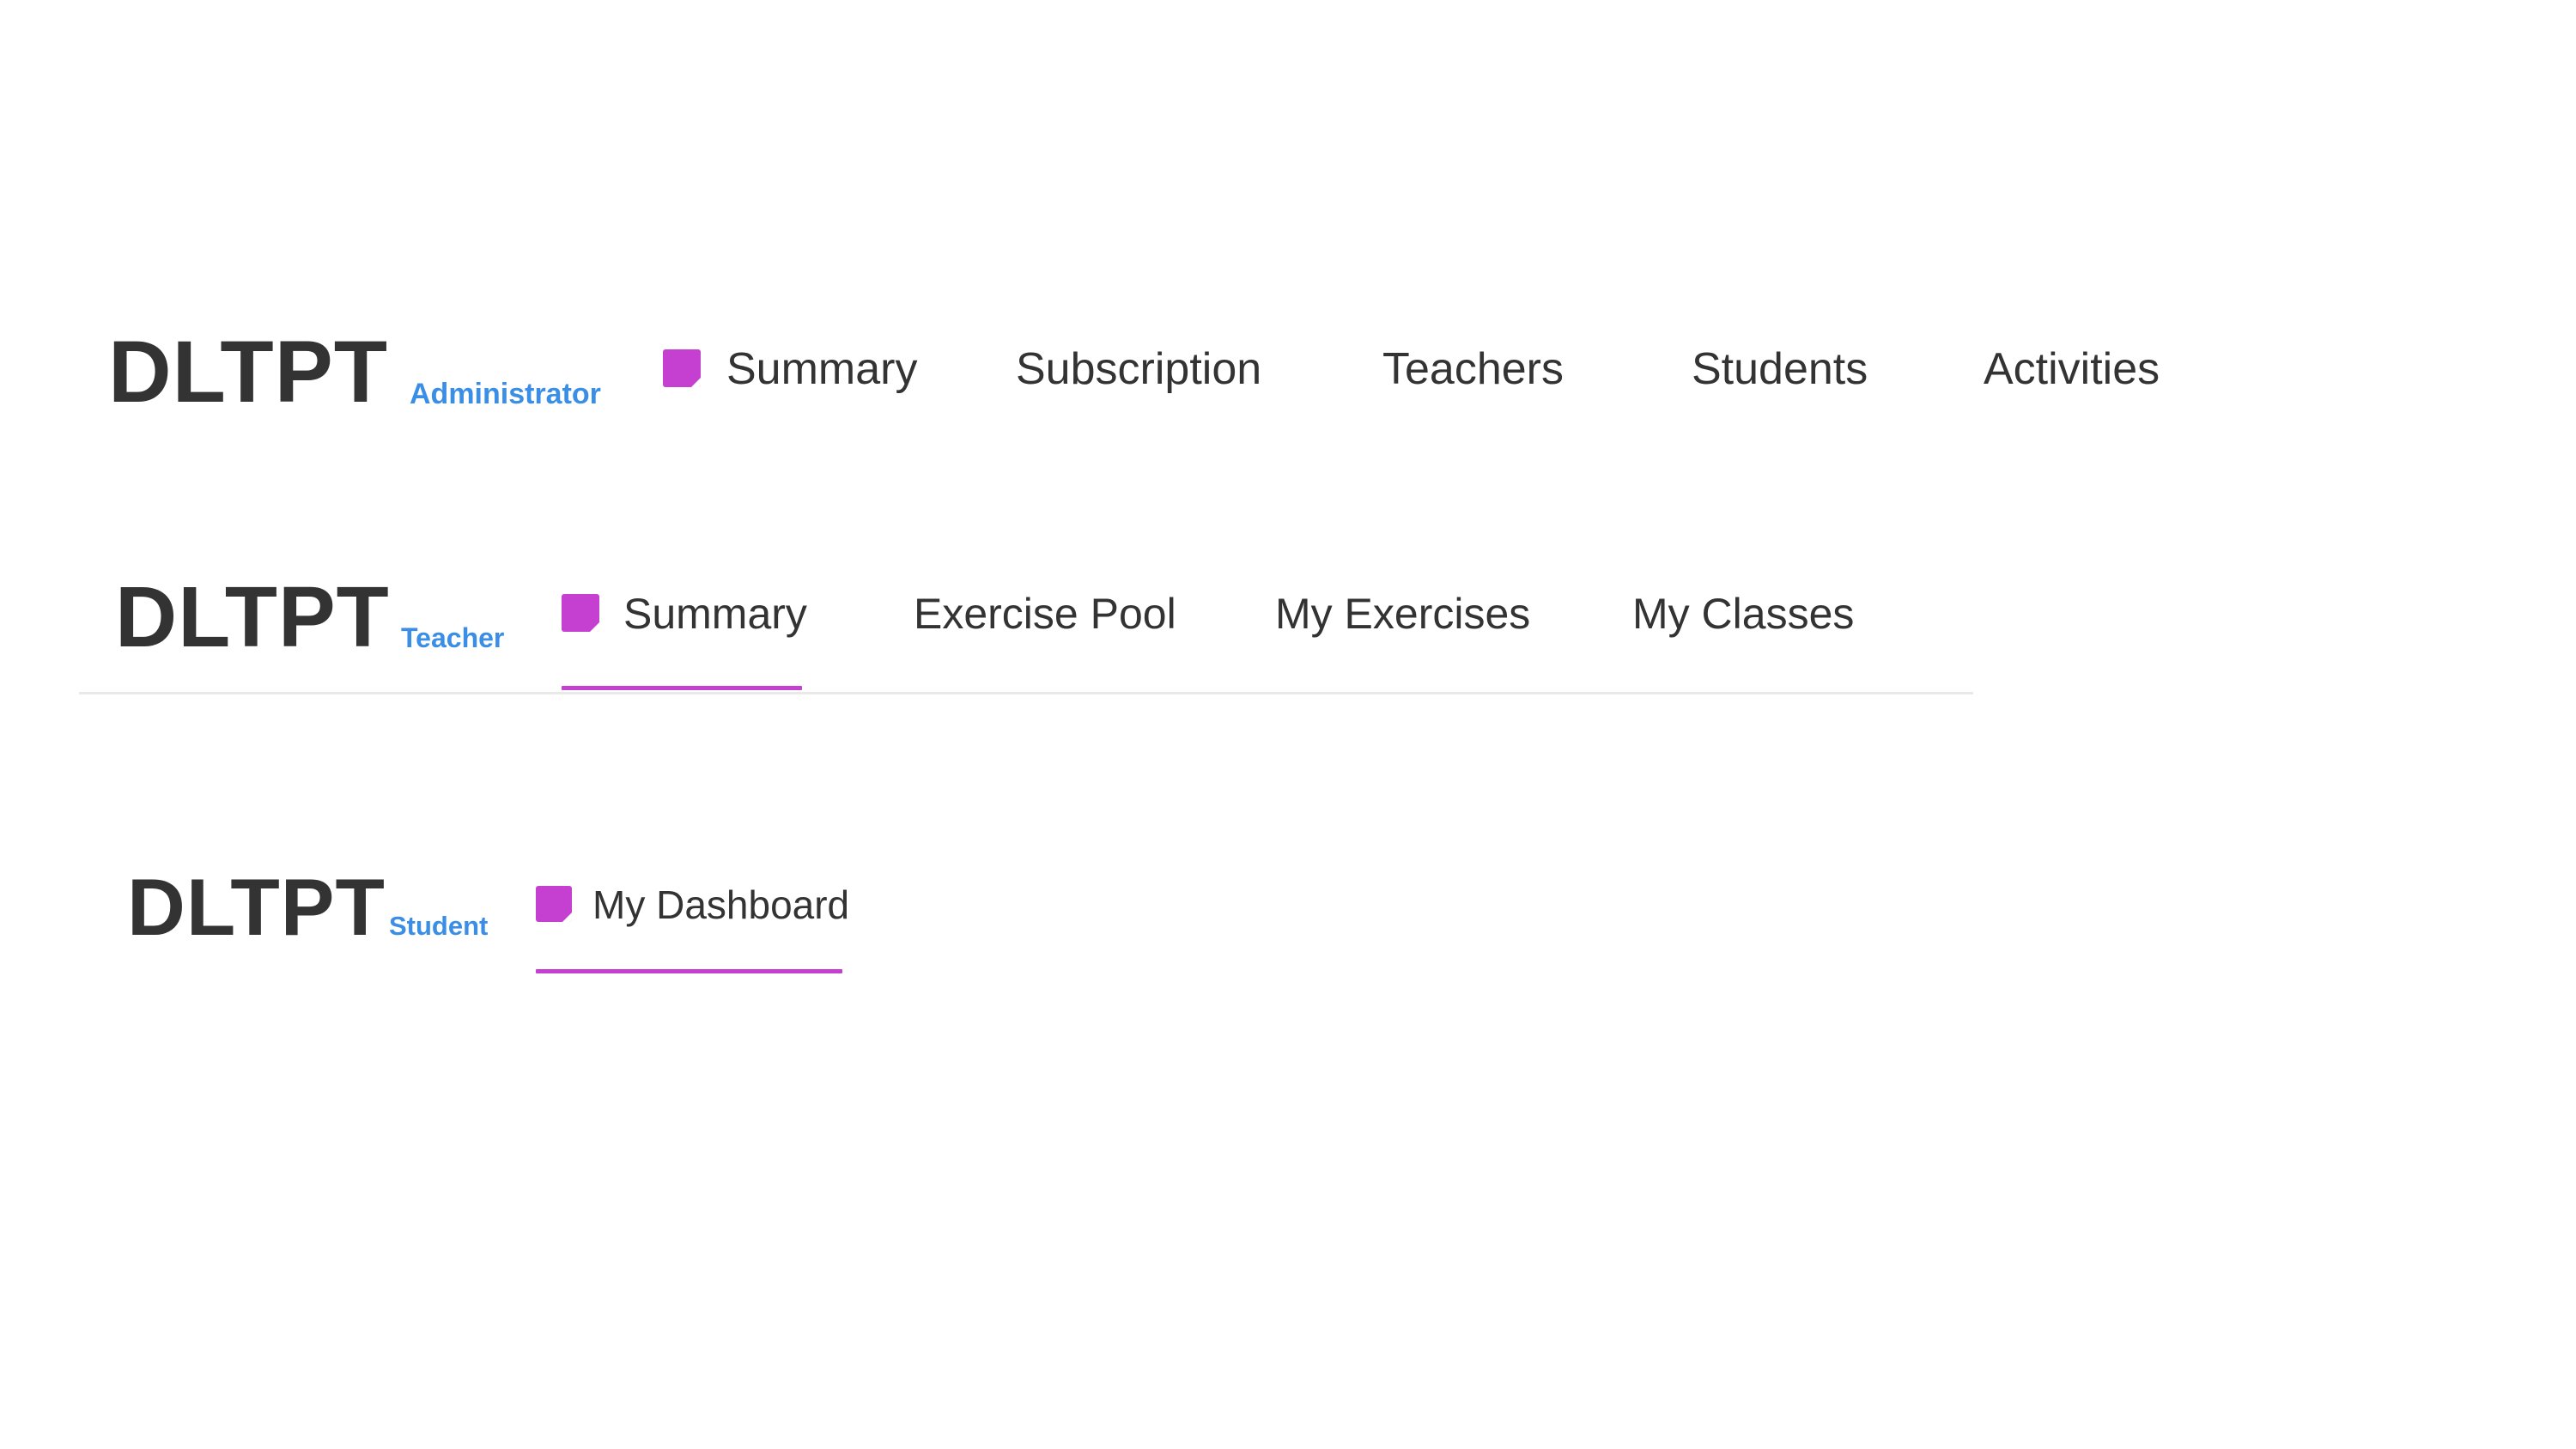 Image resolution: width=2576 pixels, height=1449 pixels. What do you see at coordinates (720, 905) in the screenshot?
I see `nav-item-my-dashboard: My Dashboard` at bounding box center [720, 905].